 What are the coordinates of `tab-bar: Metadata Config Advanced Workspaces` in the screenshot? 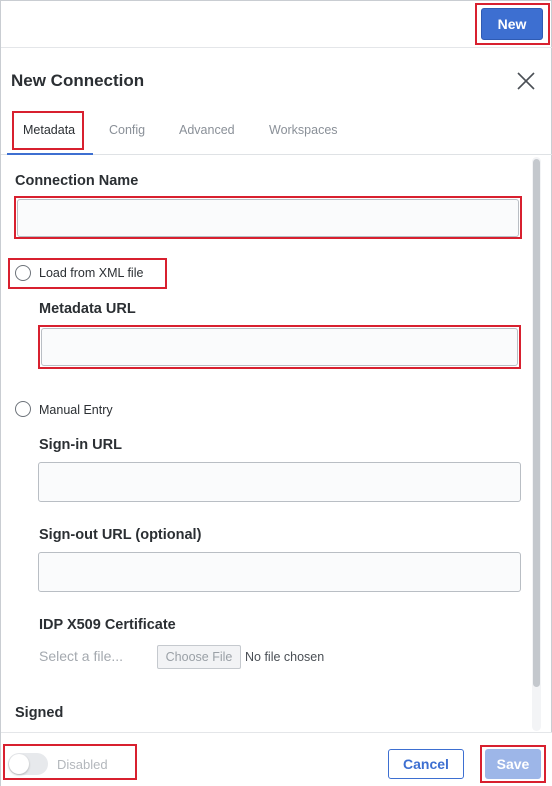 It's located at (276, 131).